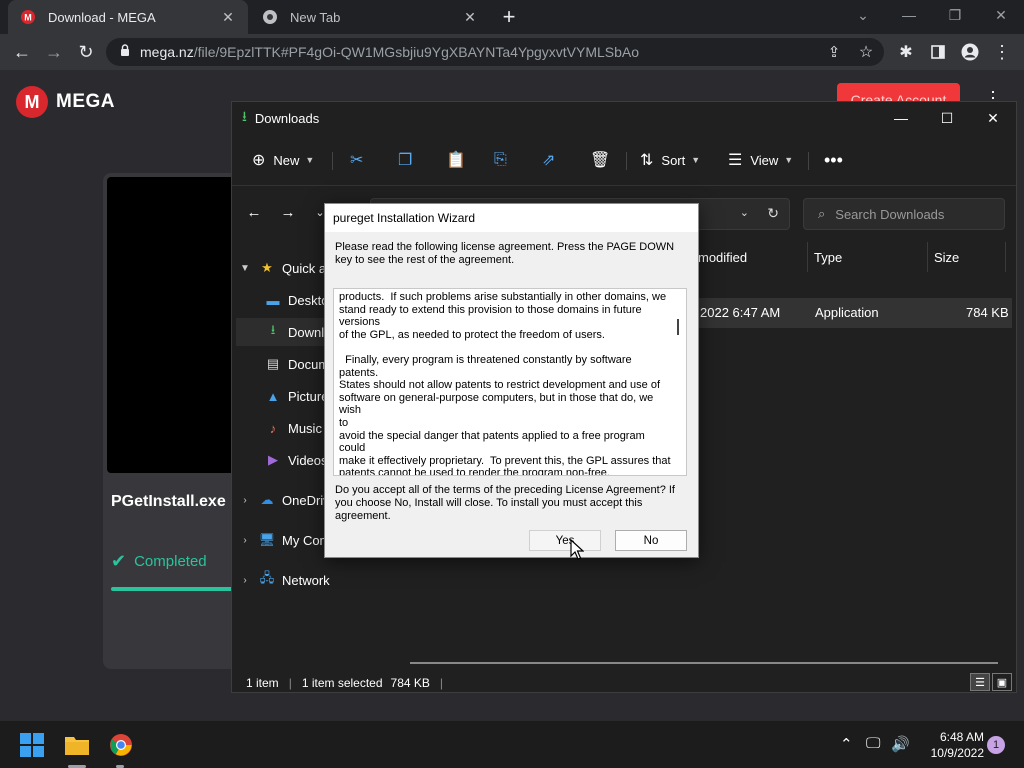  Describe the element at coordinates (267, 577) in the screenshot. I see `network-icon: 🖧` at that location.